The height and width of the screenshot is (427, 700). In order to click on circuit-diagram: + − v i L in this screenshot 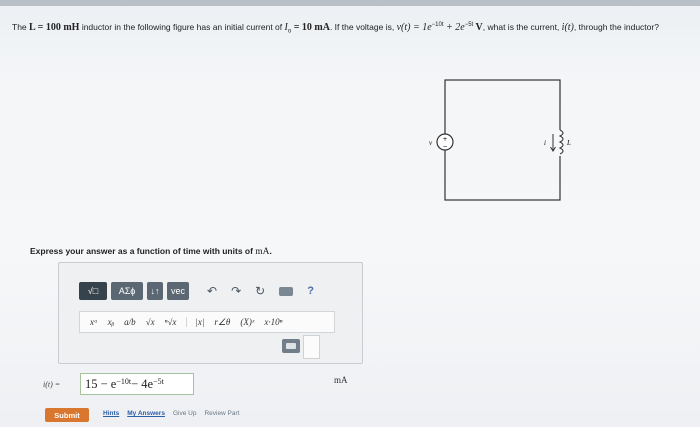, I will do `click(500, 140)`.